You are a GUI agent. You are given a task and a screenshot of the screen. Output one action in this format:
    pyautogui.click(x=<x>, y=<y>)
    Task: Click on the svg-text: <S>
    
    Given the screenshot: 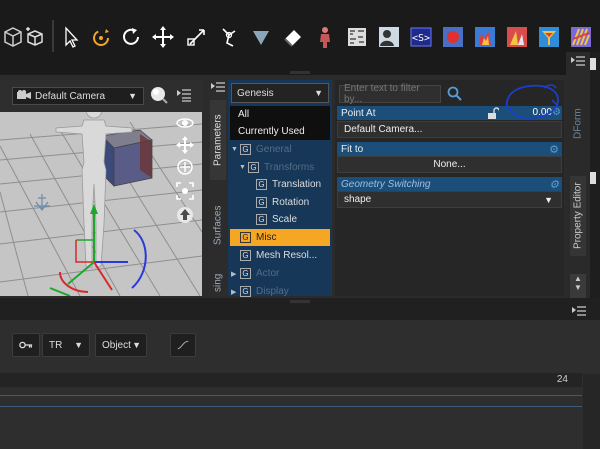 What is the action you would take?
    pyautogui.click(x=421, y=38)
    